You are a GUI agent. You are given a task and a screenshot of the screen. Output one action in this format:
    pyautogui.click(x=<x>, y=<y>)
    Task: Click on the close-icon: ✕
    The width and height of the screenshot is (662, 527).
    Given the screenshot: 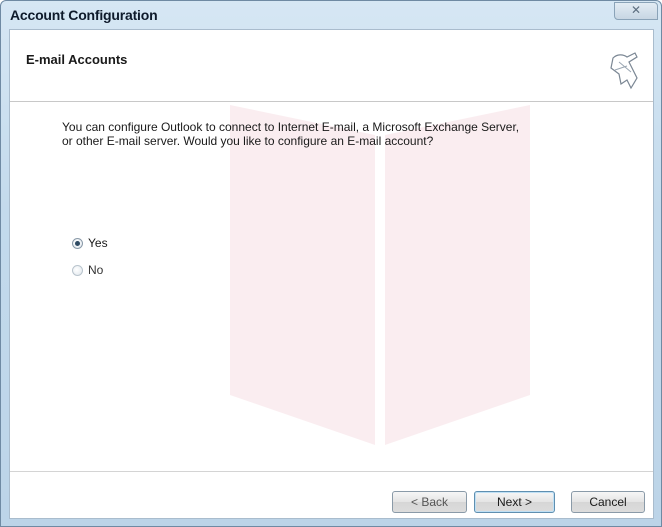 What is the action you would take?
    pyautogui.click(x=636, y=10)
    